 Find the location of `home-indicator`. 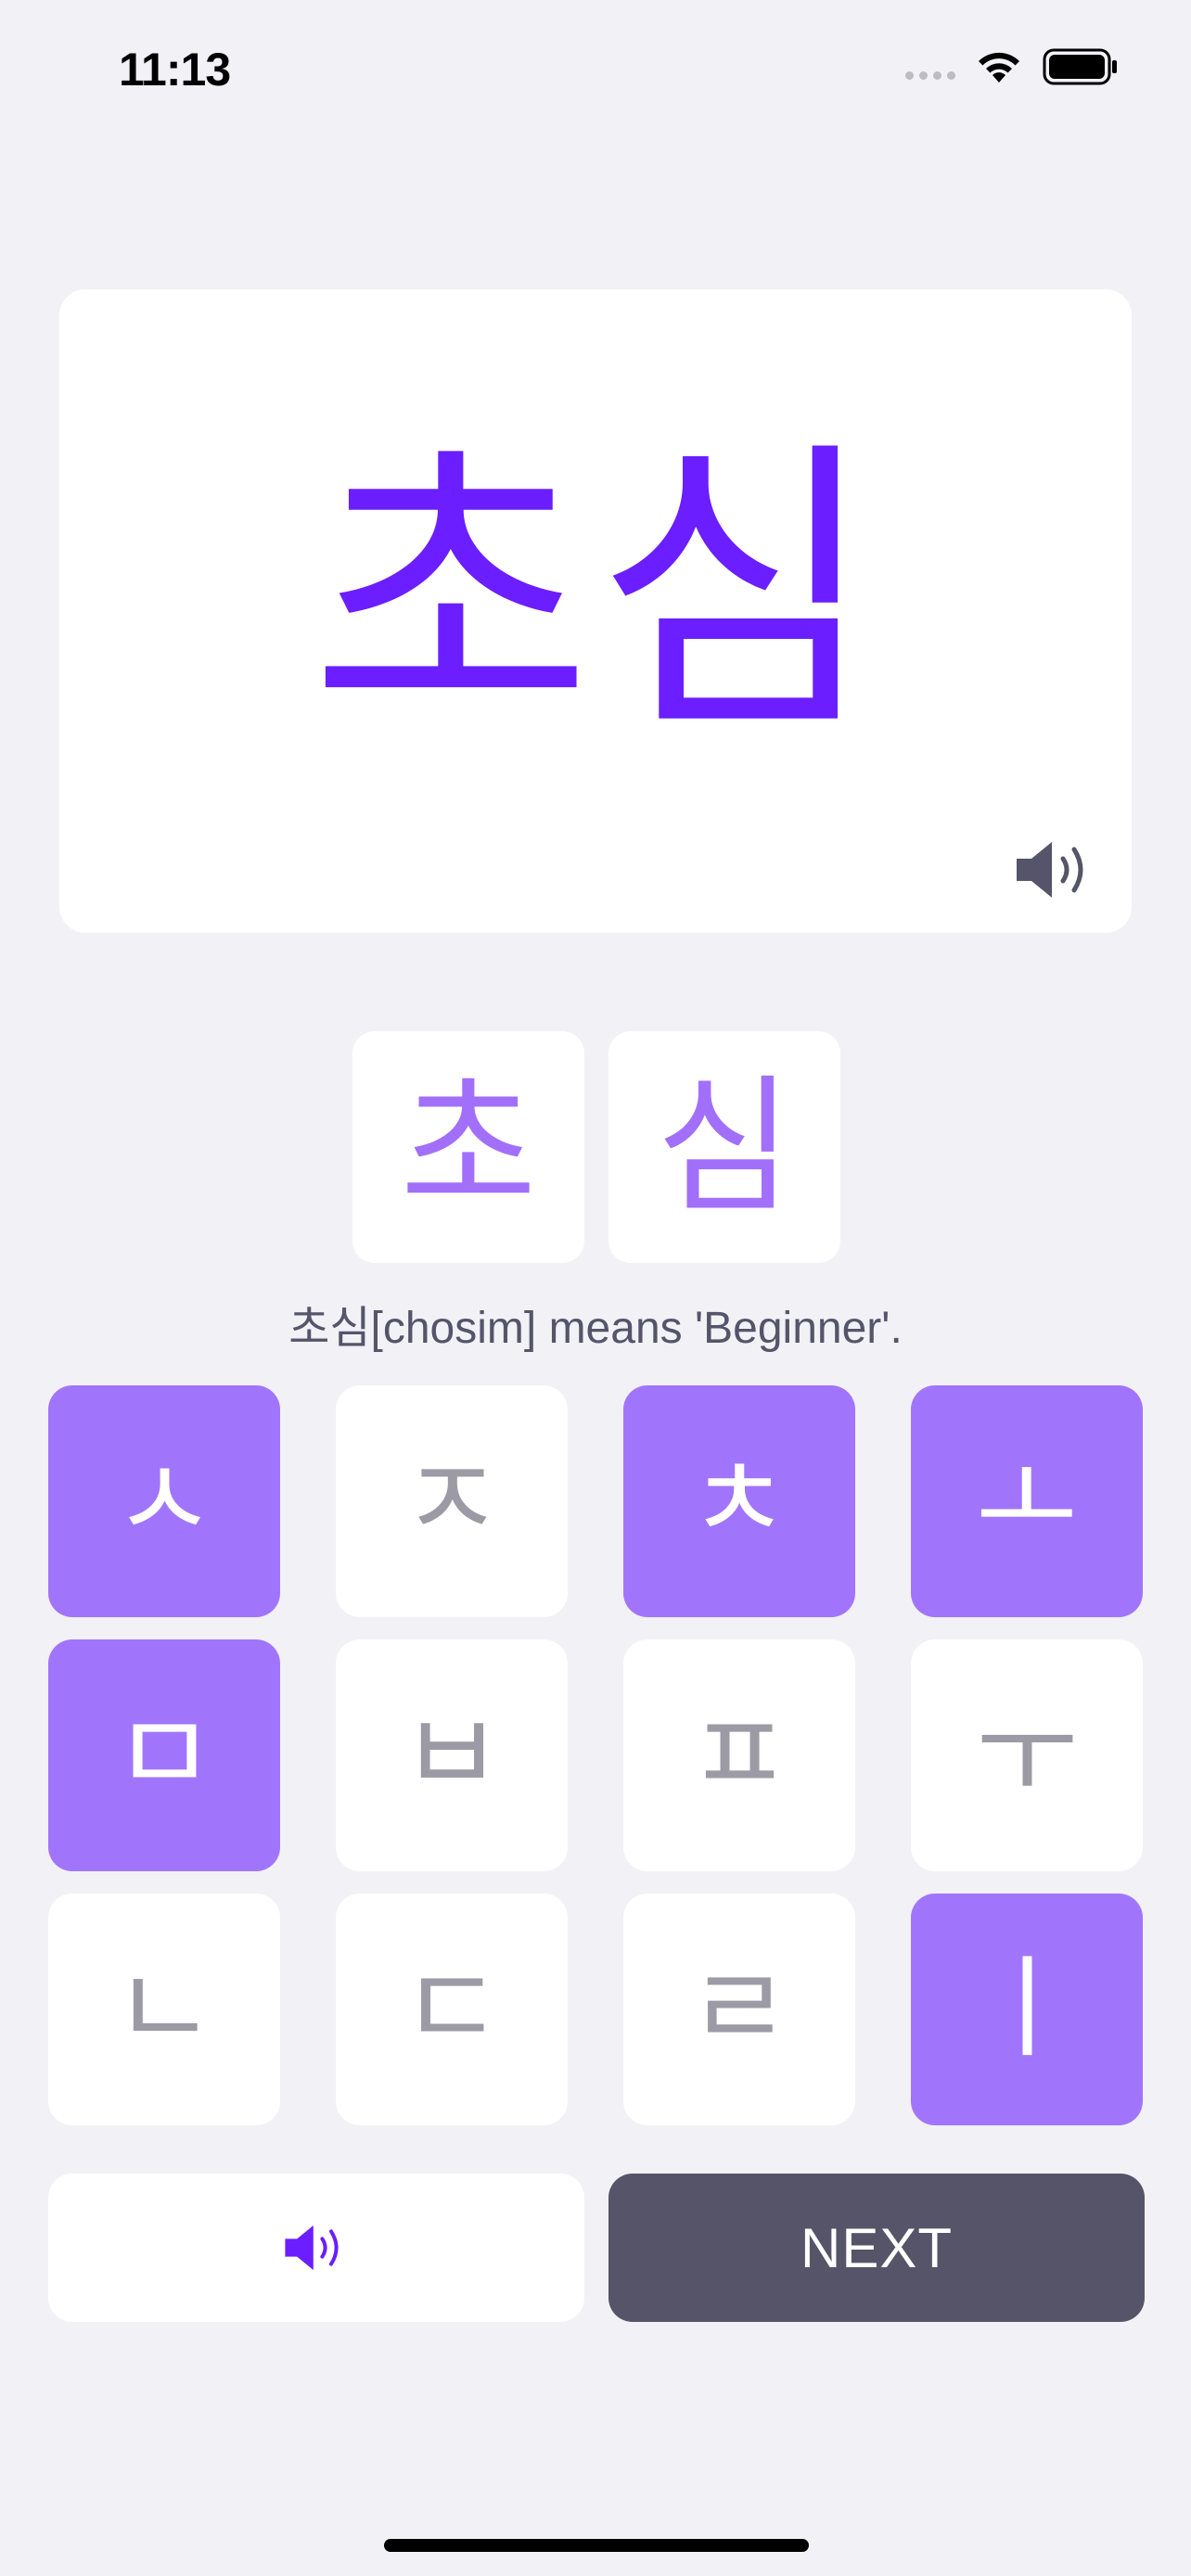

home-indicator is located at coordinates (597, 2545).